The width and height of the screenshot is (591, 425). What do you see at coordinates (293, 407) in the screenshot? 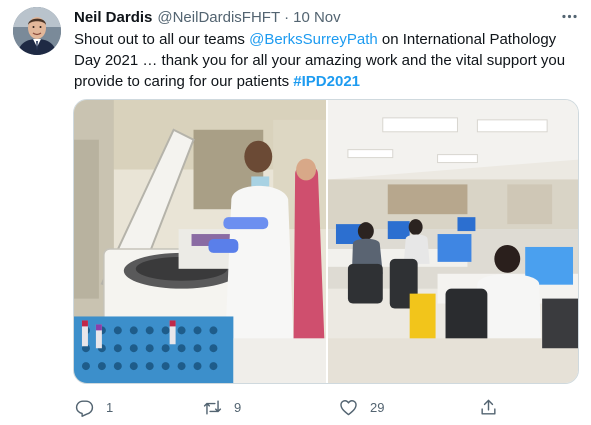
I see `action-bar: 1 9 29` at bounding box center [293, 407].